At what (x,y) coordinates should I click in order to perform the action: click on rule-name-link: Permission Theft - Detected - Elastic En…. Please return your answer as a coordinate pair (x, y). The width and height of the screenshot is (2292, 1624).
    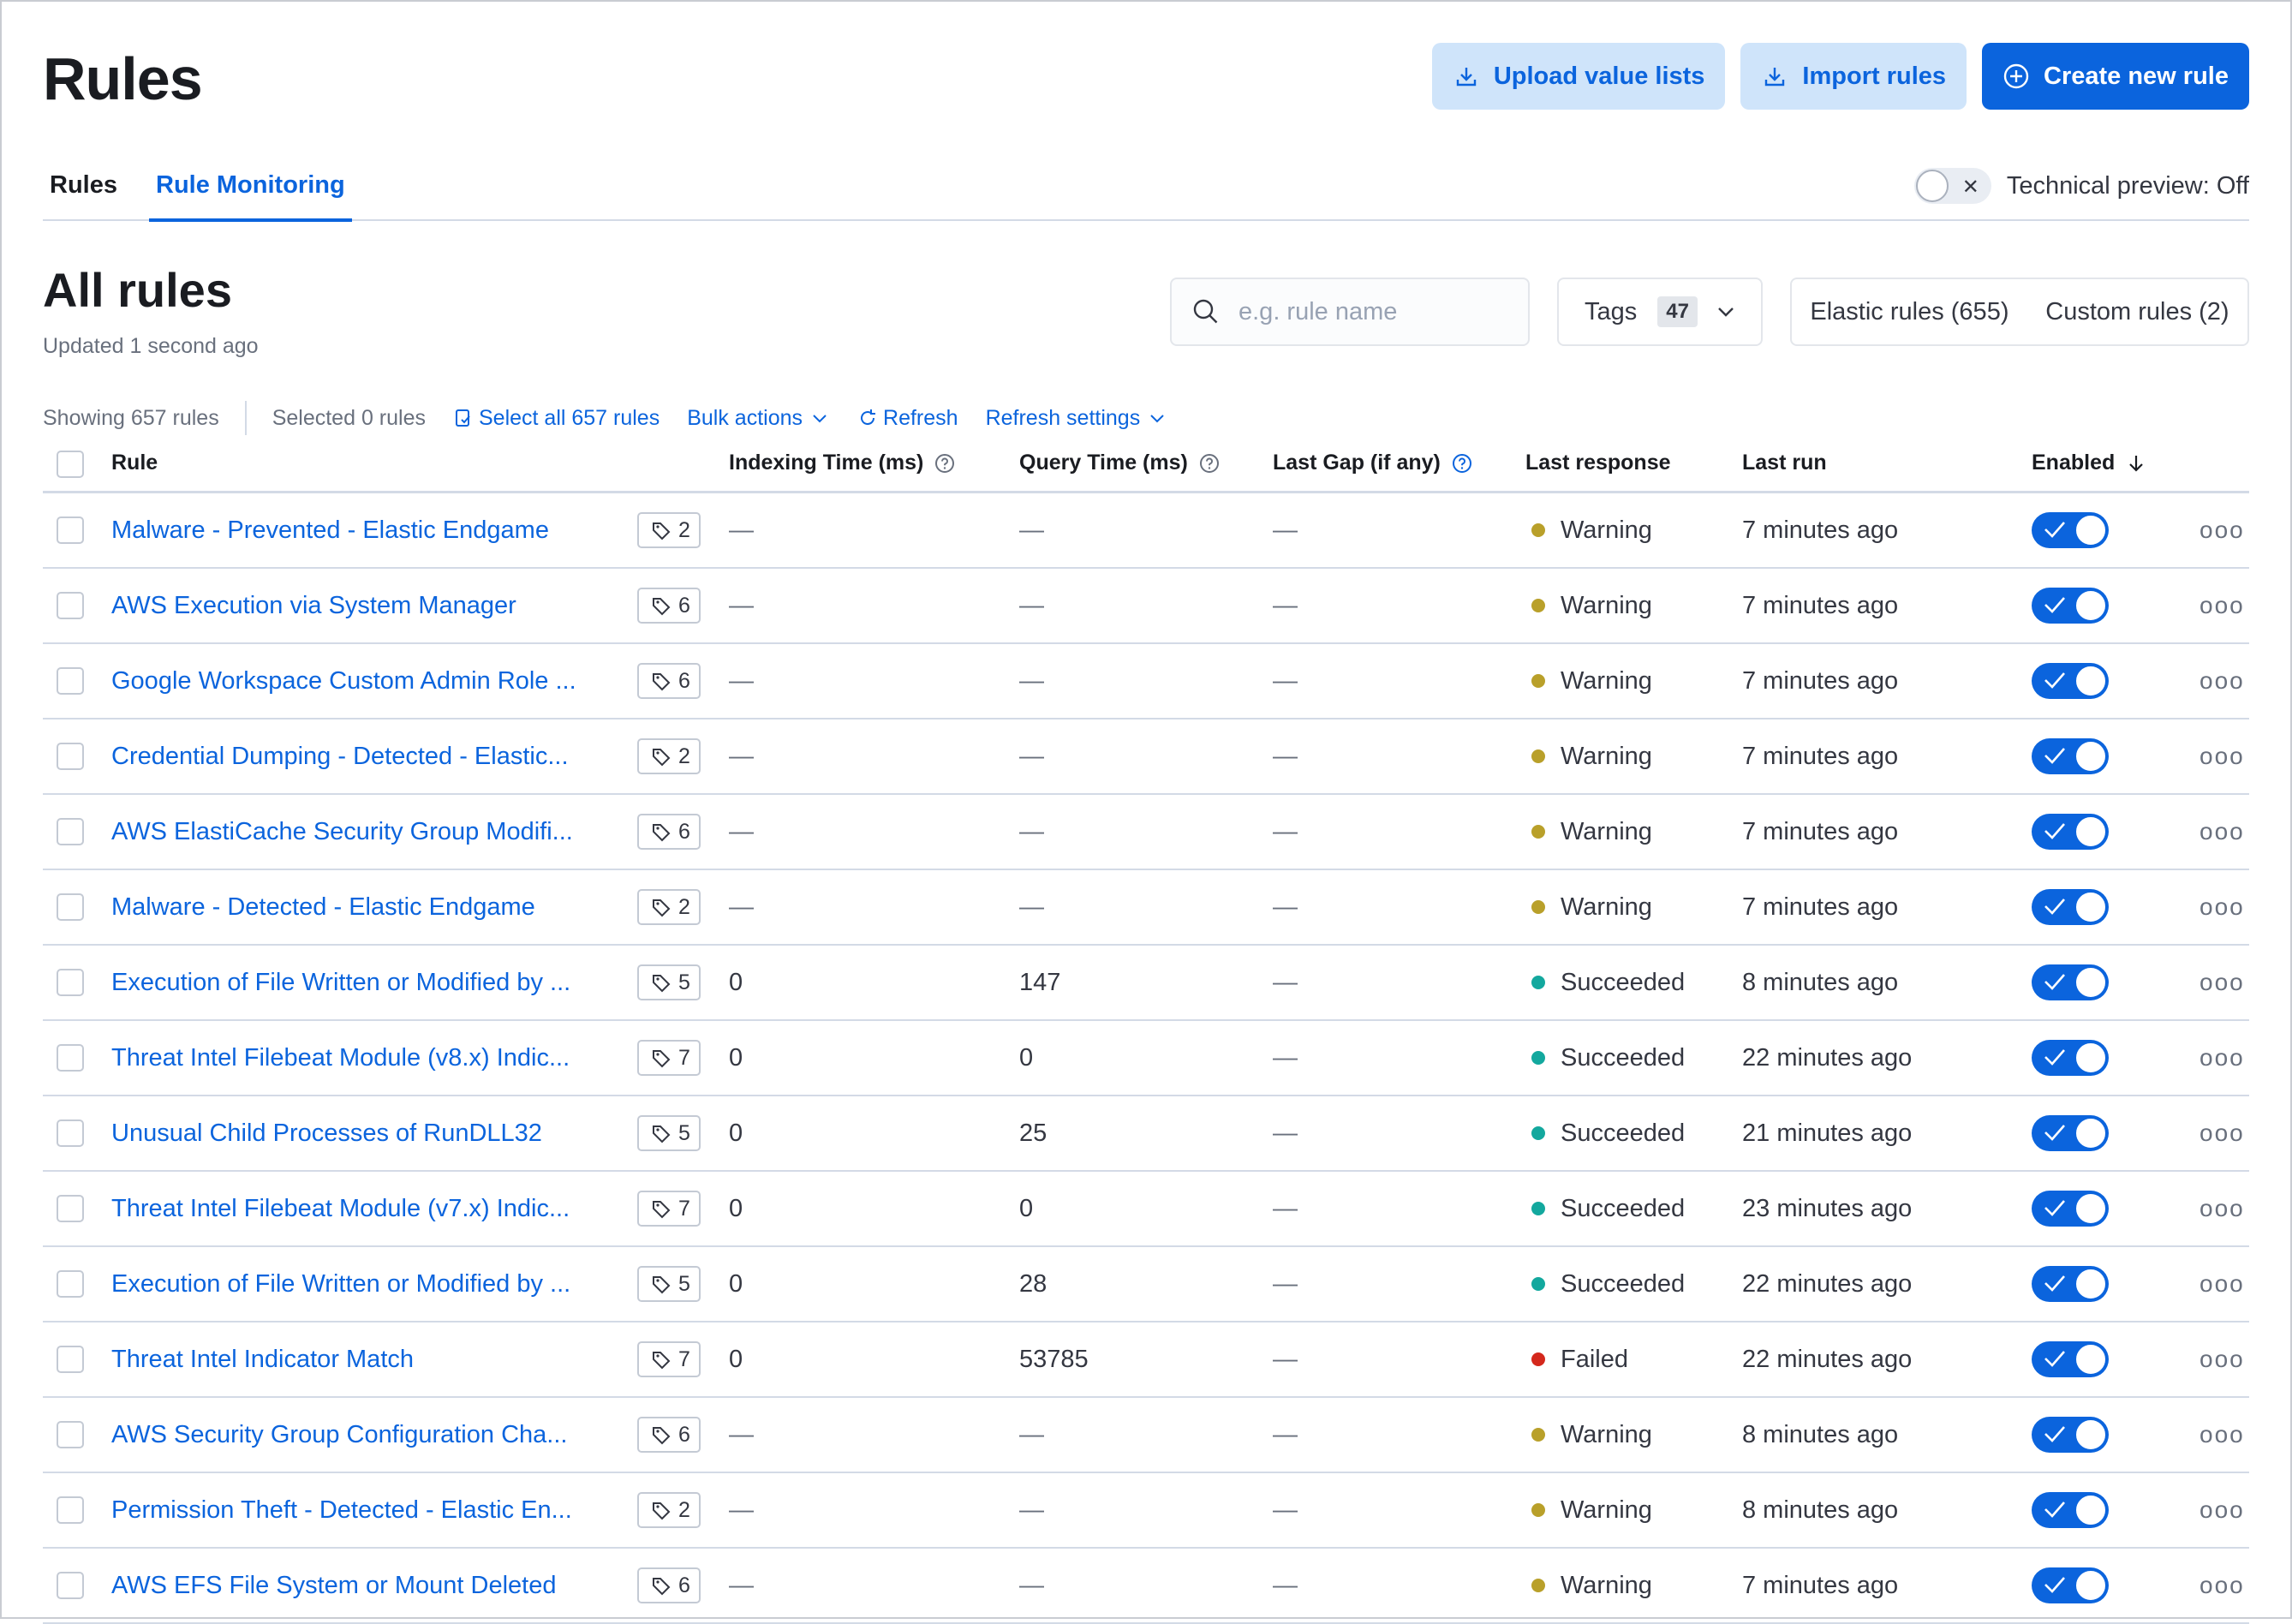
    Looking at the image, I should click on (341, 1510).